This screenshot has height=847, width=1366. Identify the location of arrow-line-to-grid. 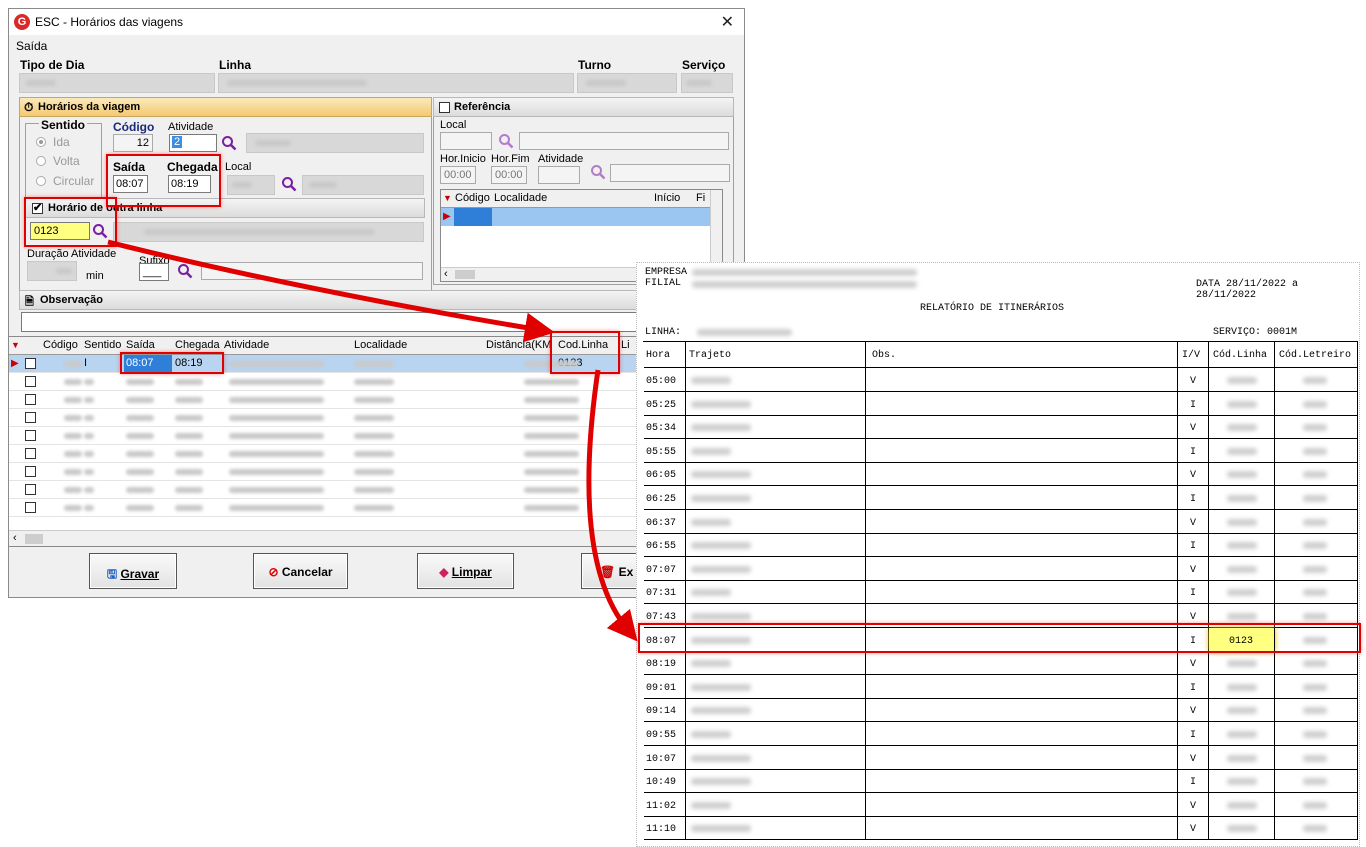
(331, 291).